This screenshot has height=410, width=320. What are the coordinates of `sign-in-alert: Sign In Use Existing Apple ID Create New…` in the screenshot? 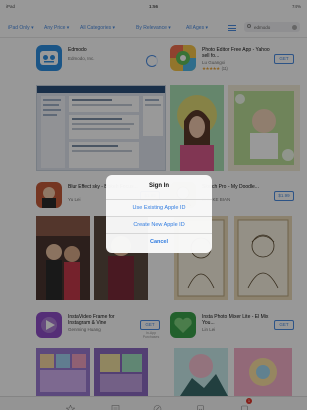 It's located at (159, 214).